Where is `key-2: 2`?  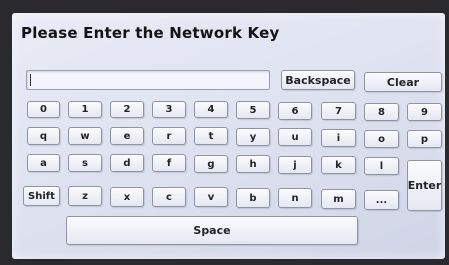 key-2: 2 is located at coordinates (127, 109).